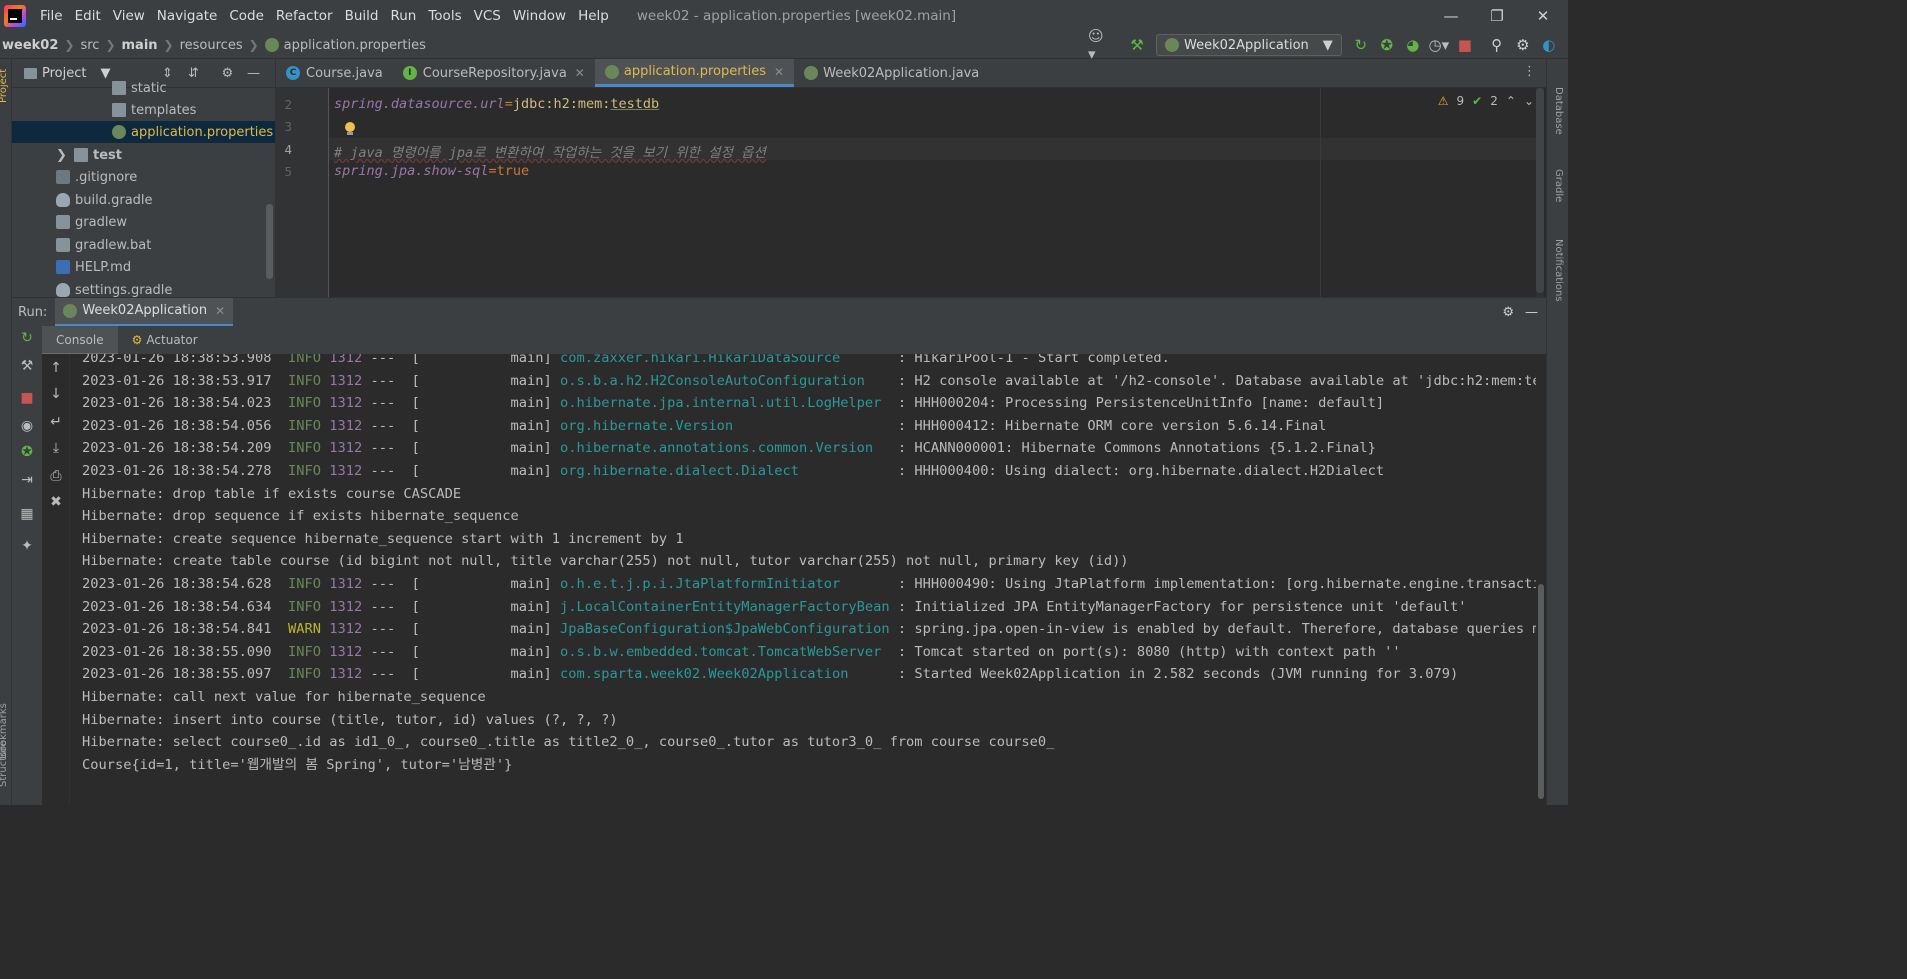 This screenshot has height=979, width=1907. I want to click on log-logger: o.s.b.a.h2.H2ConsoleAutoConfiguration, so click(725, 380).